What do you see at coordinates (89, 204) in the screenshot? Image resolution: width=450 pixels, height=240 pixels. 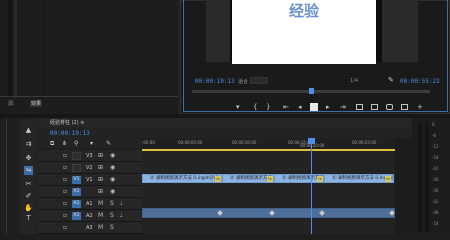 I see `track-label-a1: A1` at bounding box center [89, 204].